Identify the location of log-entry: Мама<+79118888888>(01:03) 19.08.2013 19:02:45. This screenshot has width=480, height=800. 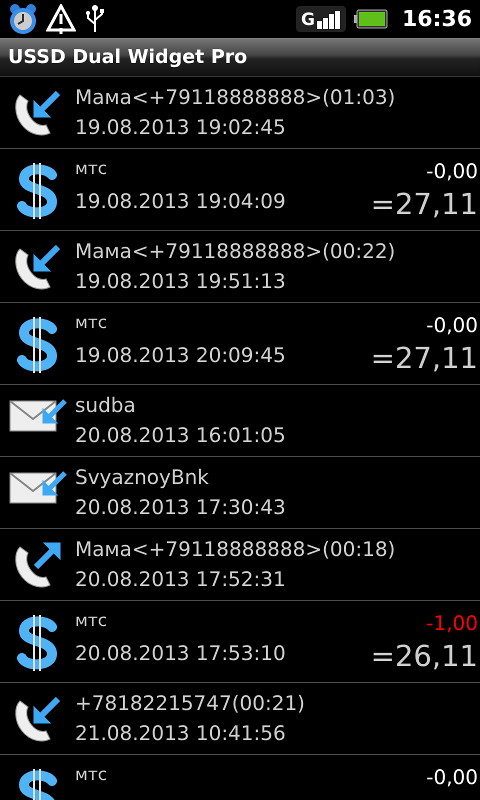
(240, 113).